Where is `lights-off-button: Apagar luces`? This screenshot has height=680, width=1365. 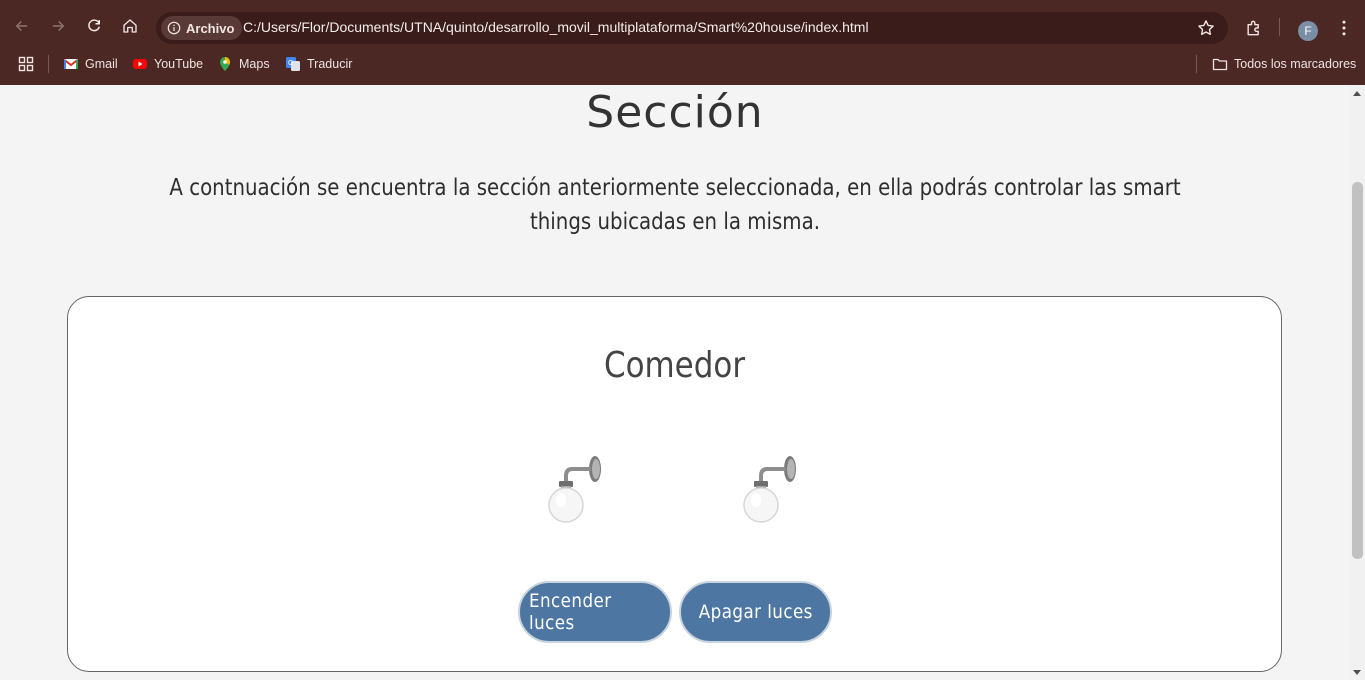 lights-off-button: Apagar luces is located at coordinates (755, 612).